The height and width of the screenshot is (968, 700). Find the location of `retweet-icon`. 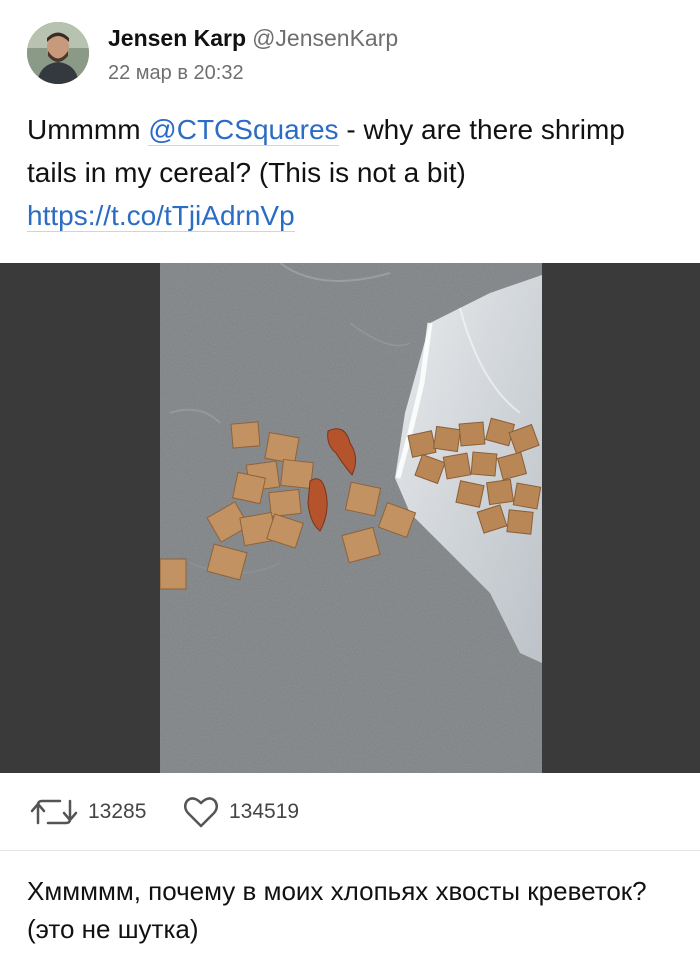

retweet-icon is located at coordinates (54, 812).